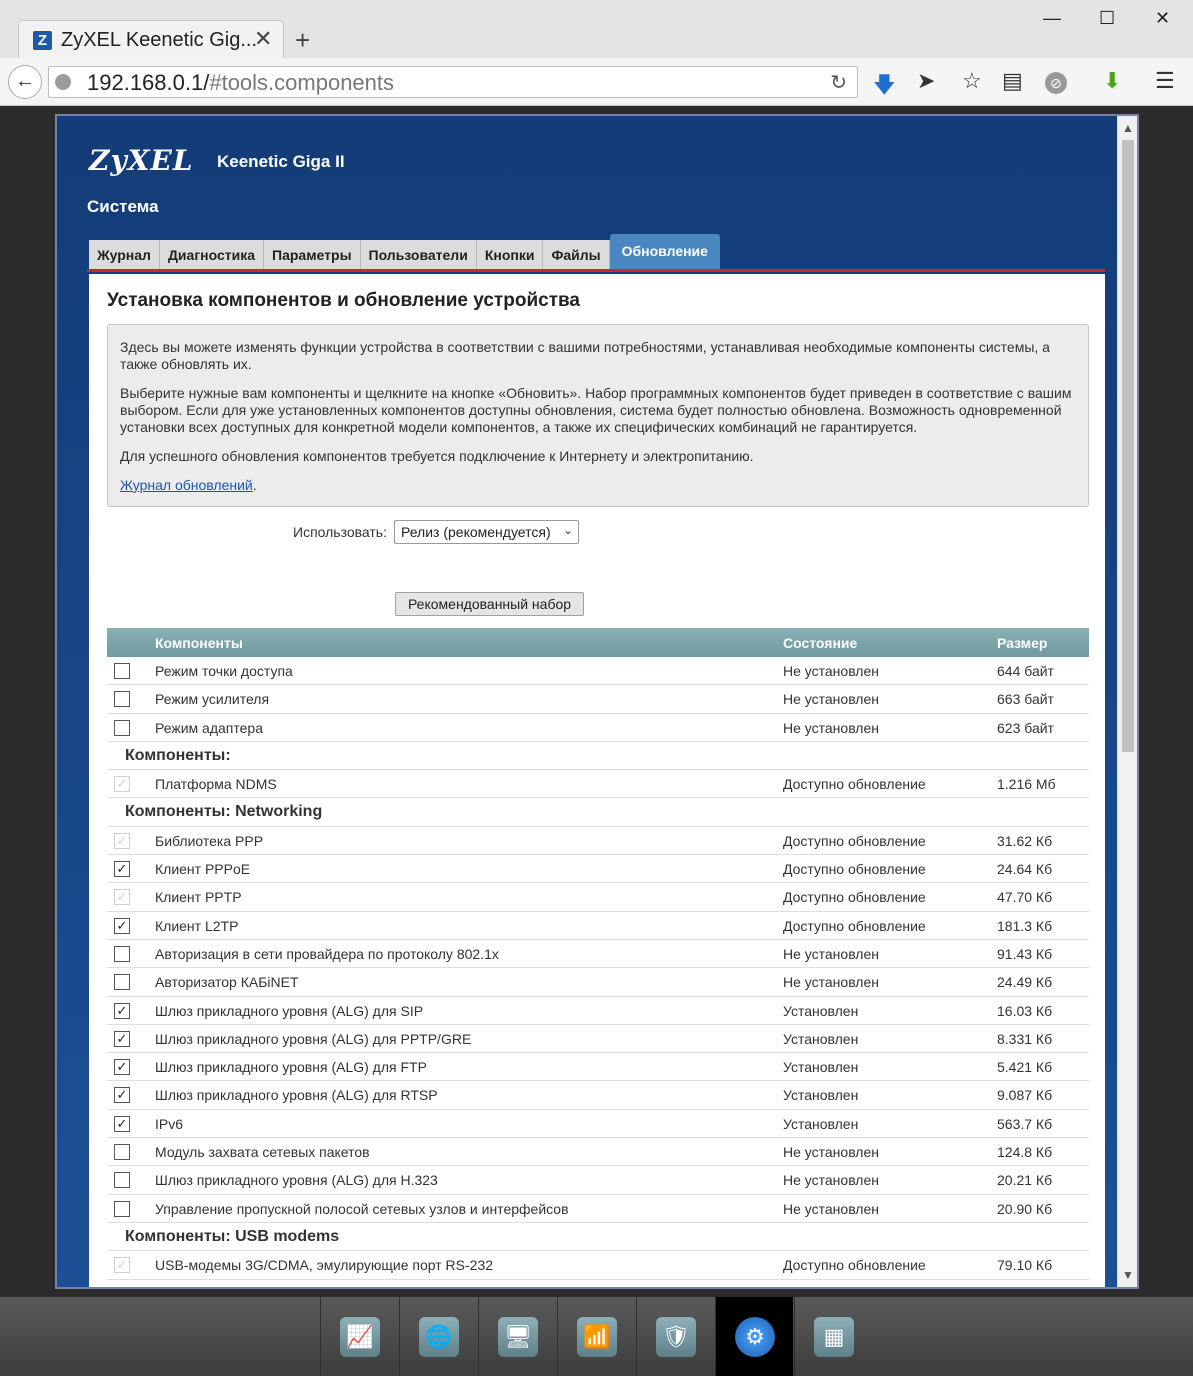  I want to click on dock-item-1: 📈, so click(359, 1336).